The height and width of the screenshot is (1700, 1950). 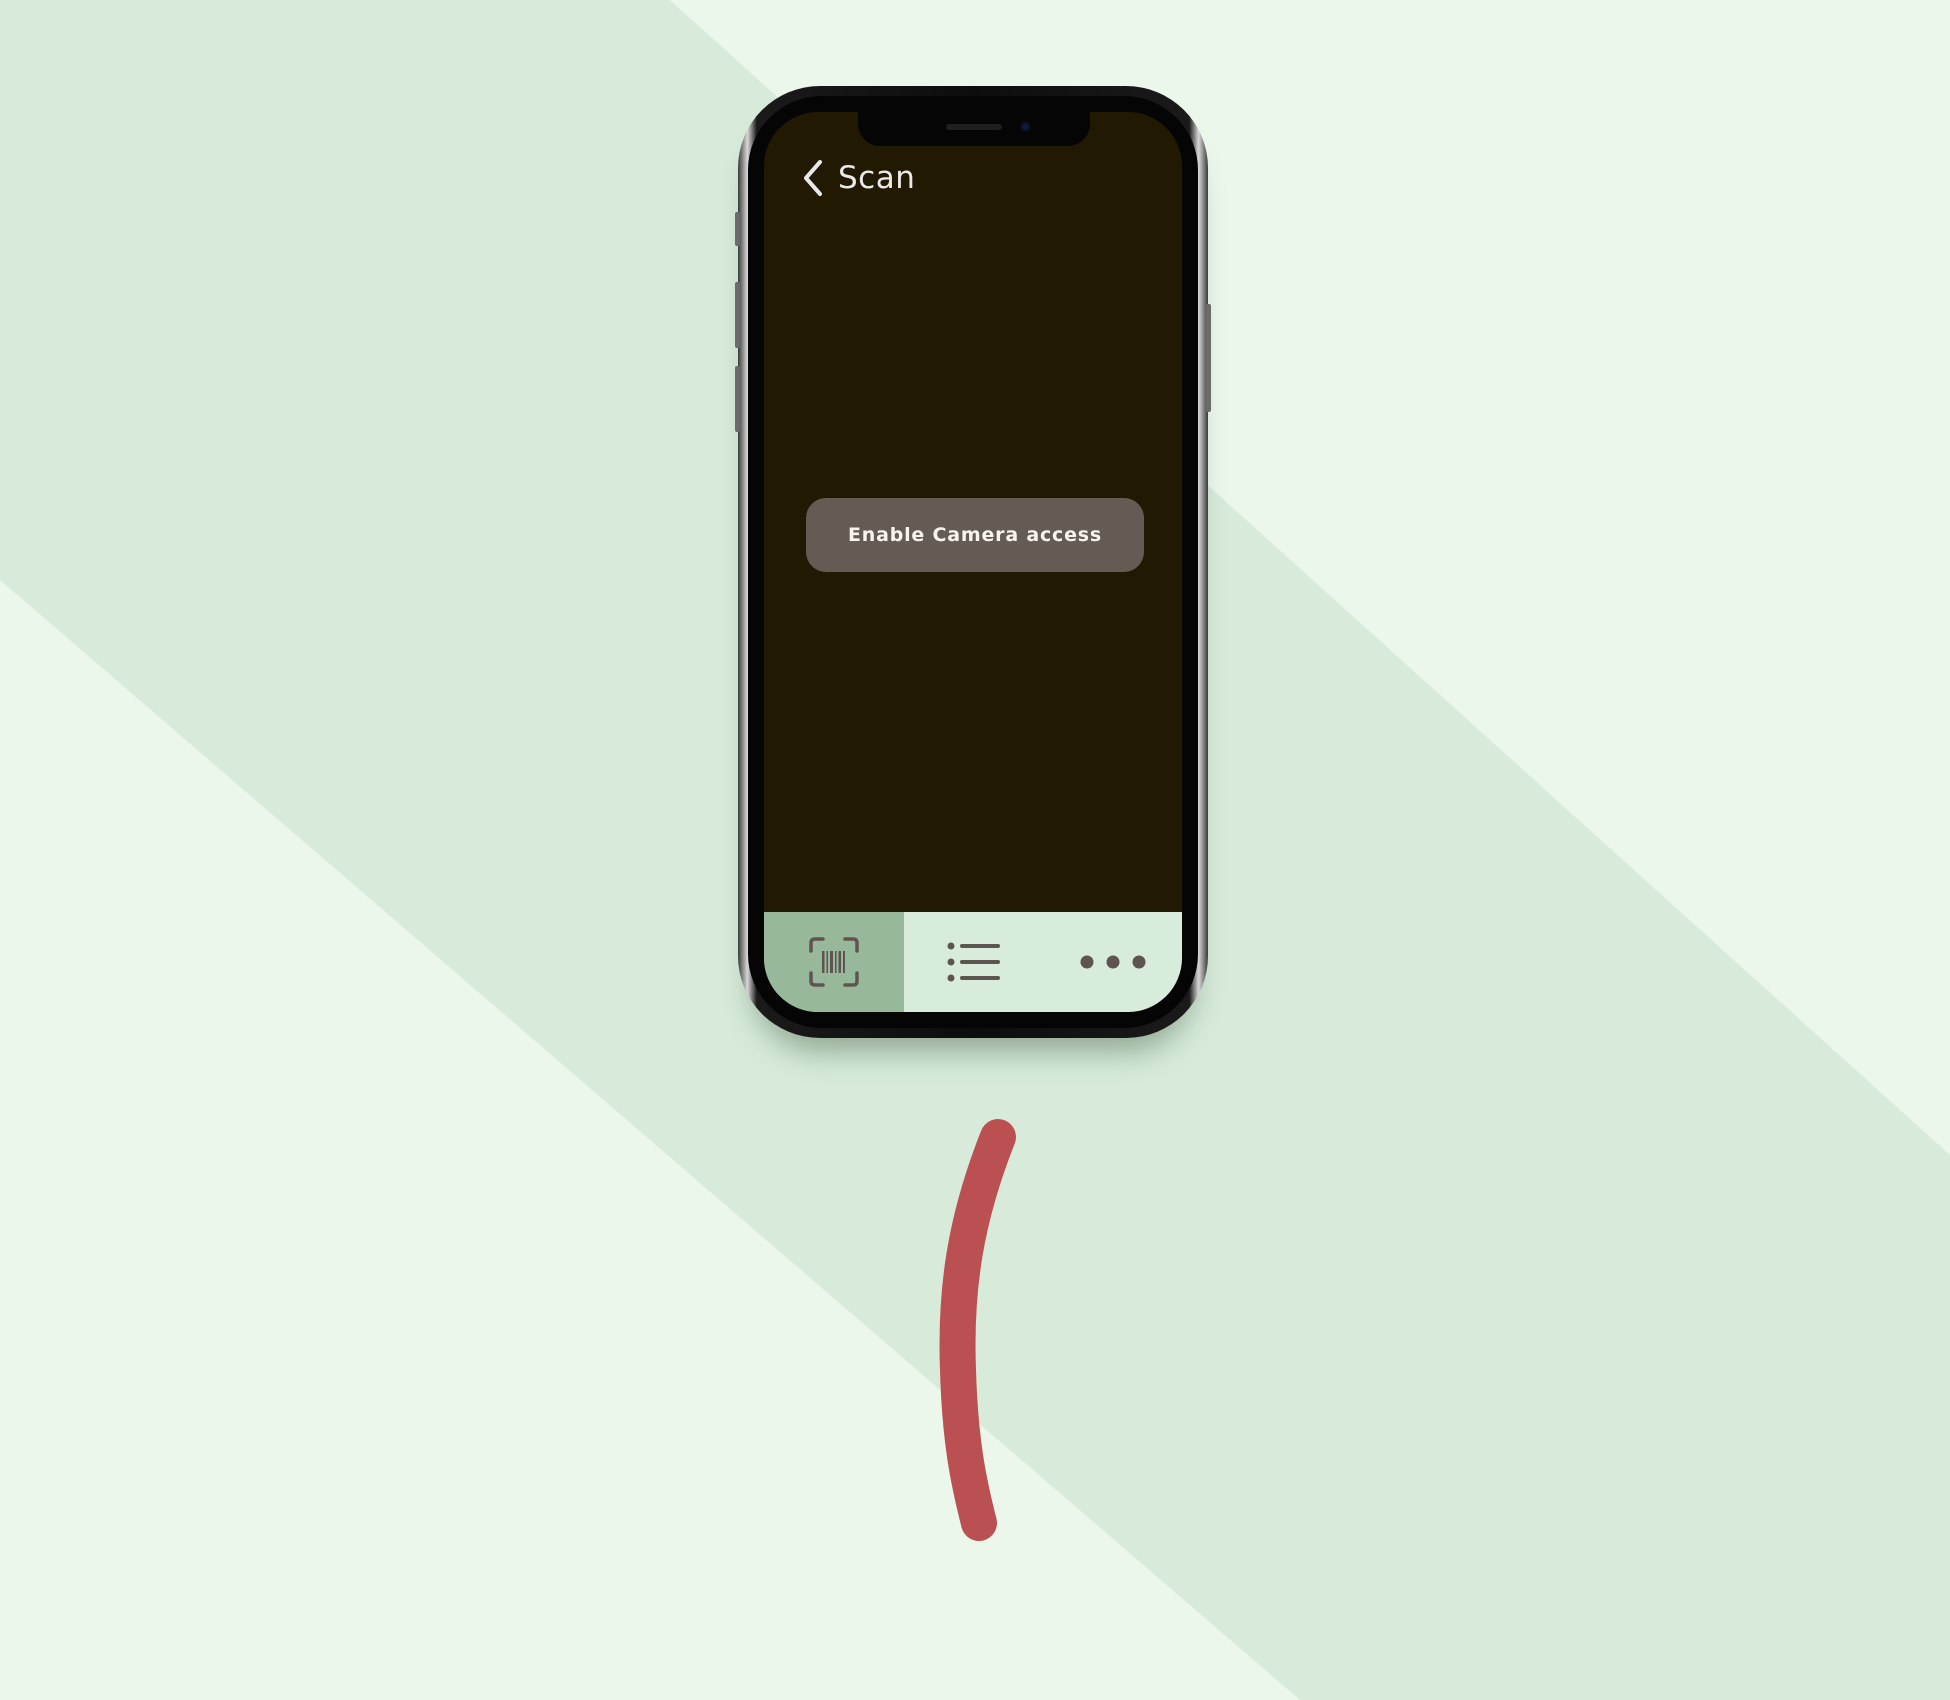 What do you see at coordinates (1208, 358) in the screenshot?
I see `power-button` at bounding box center [1208, 358].